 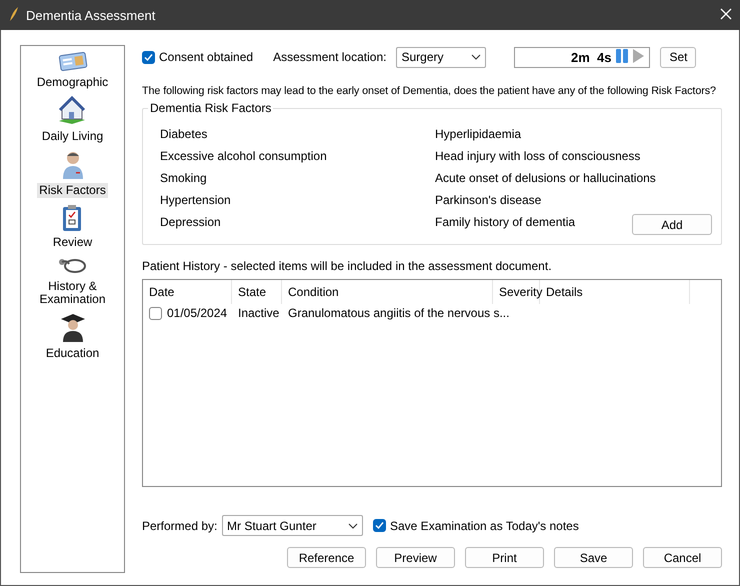 I want to click on risk-factor-label: Head injury with loss of consciousness, so click(x=538, y=156).